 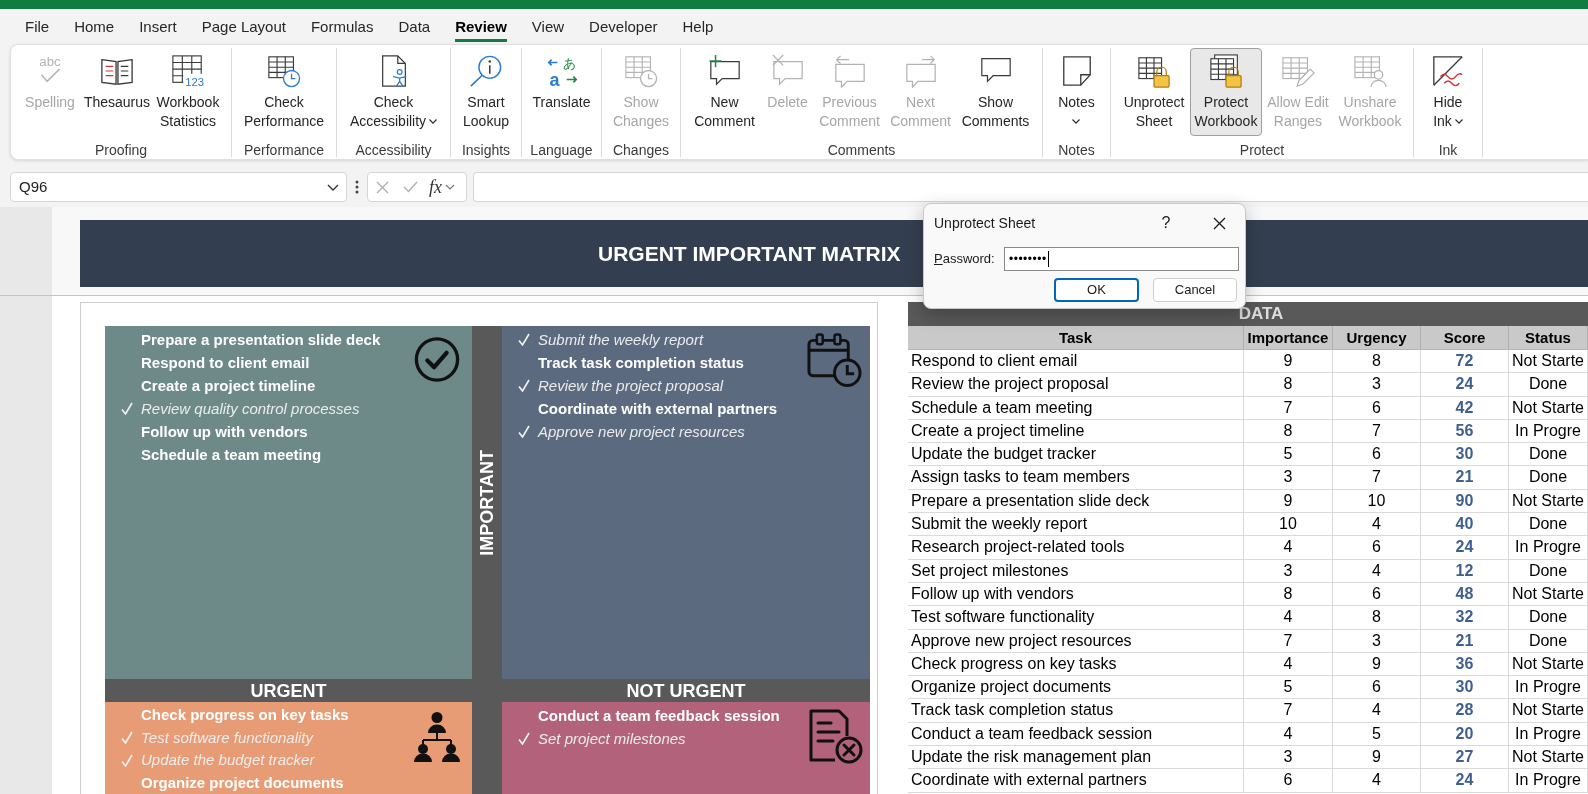 I want to click on task-item: Organize project documents, so click(x=242, y=782).